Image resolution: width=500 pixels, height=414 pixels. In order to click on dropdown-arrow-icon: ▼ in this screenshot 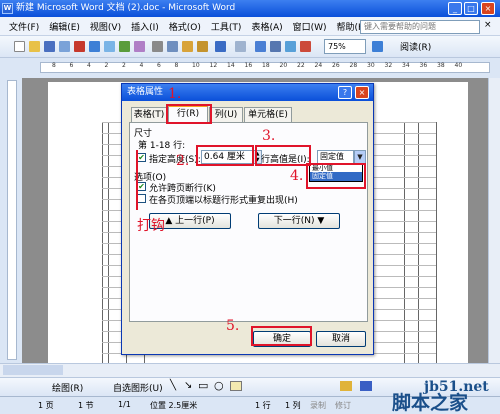, I will do `click(360, 157)`.